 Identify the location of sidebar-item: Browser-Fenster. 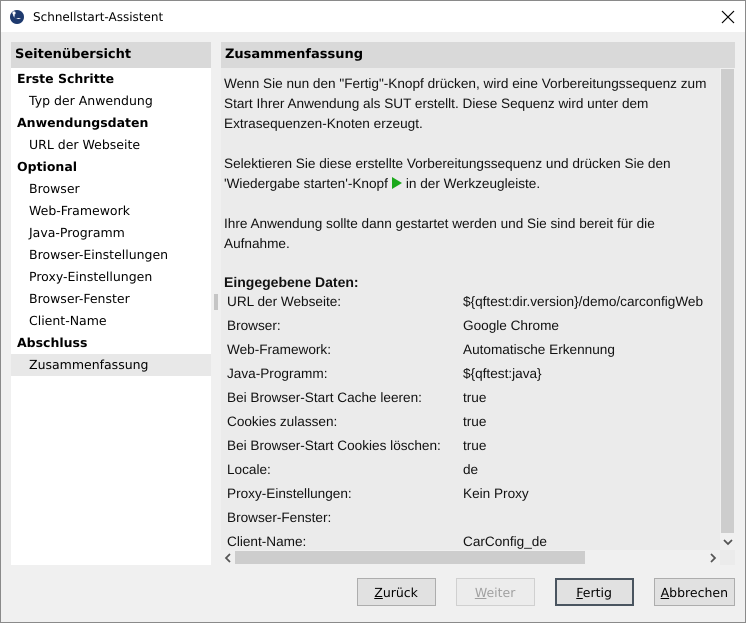
(111, 299).